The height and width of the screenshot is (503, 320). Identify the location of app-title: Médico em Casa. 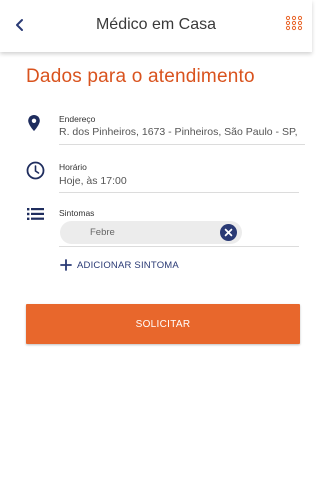
(156, 24).